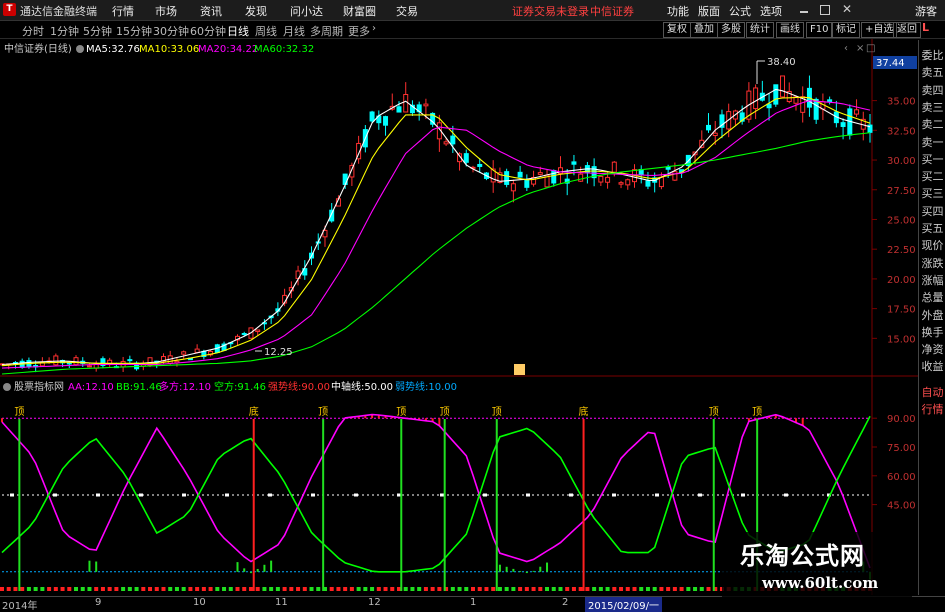 The width and height of the screenshot is (945, 612). What do you see at coordinates (879, 30) in the screenshot?
I see `add-watchlist-button: +自选` at bounding box center [879, 30].